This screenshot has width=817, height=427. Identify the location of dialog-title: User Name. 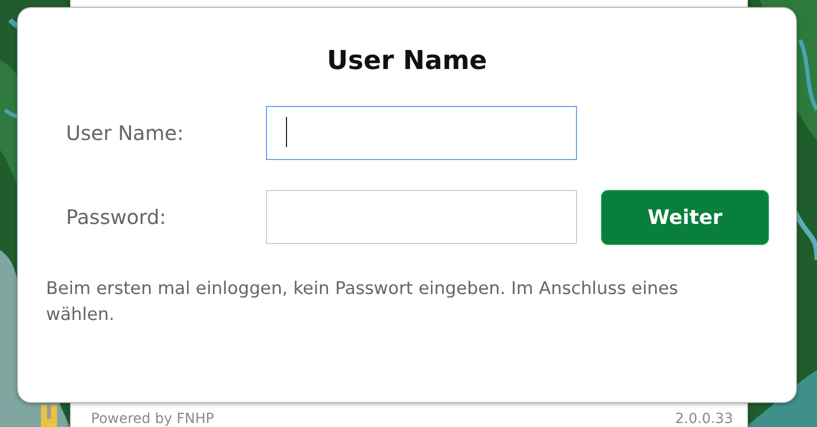
(407, 61).